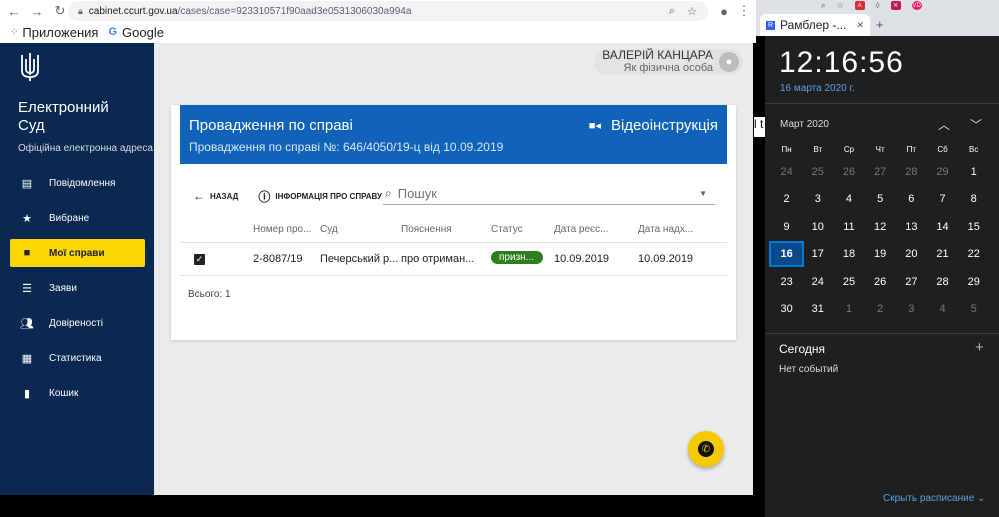  Describe the element at coordinates (916, 5) in the screenshot. I see `profile-icon: VD` at that location.